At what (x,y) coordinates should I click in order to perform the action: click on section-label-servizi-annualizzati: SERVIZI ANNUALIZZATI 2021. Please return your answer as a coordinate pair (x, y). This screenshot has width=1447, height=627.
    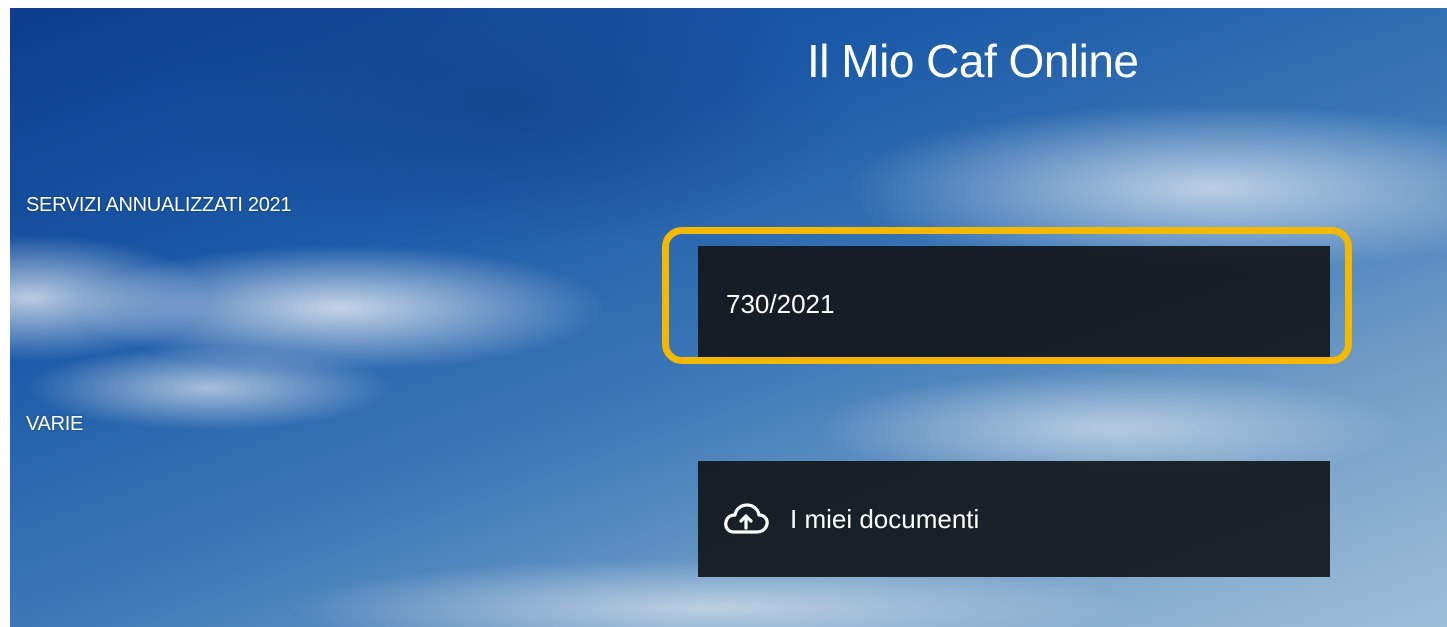
    Looking at the image, I should click on (159, 205).